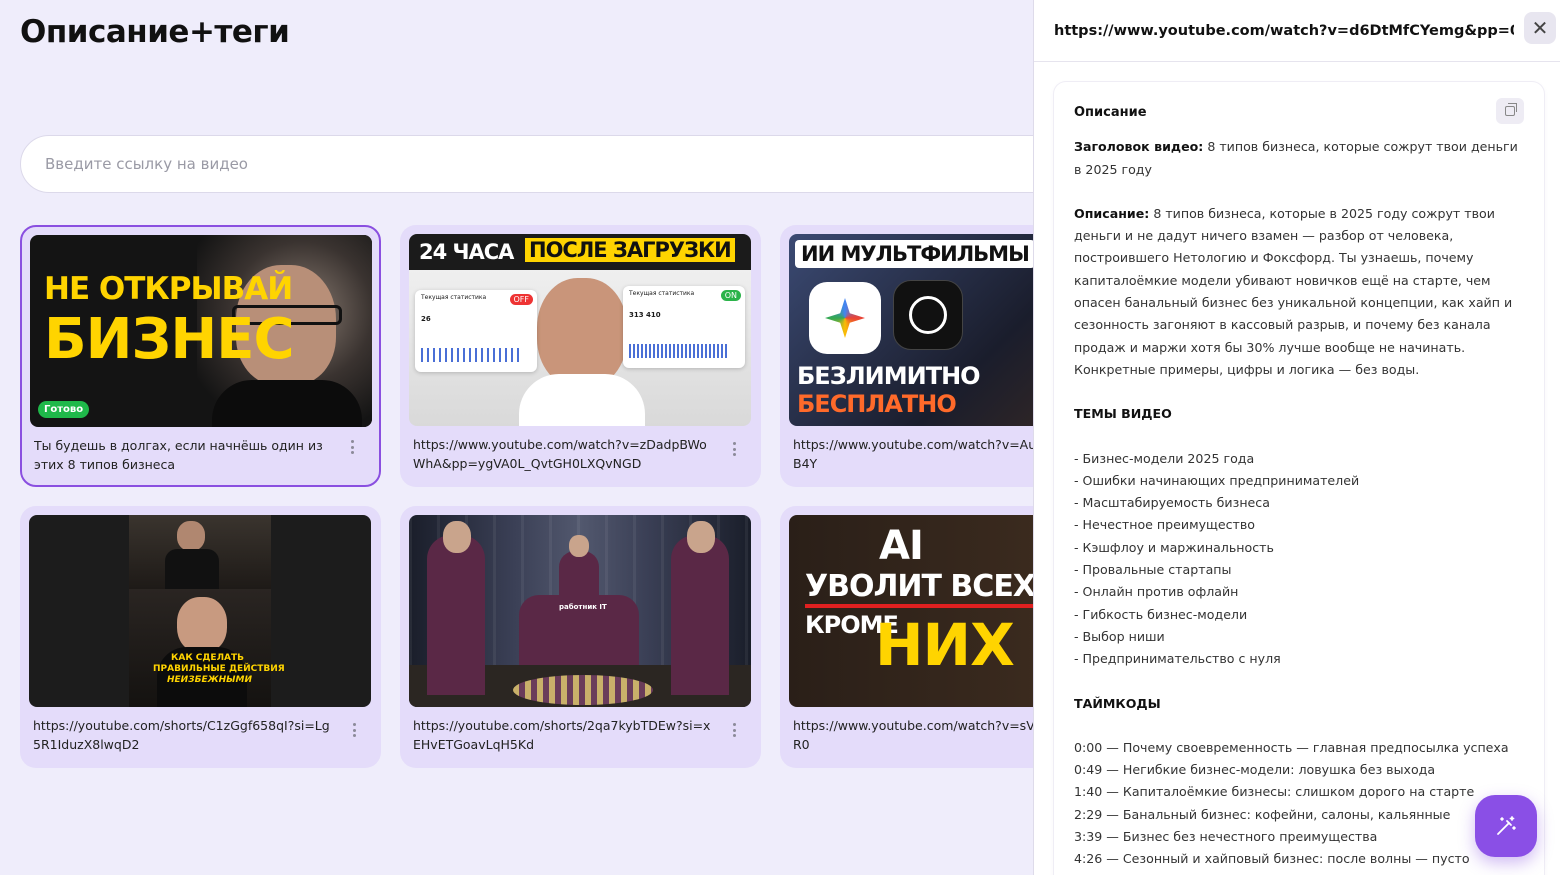 This screenshot has height=875, width=1560. What do you see at coordinates (1110, 112) in the screenshot?
I see `description-section-title: Описание` at bounding box center [1110, 112].